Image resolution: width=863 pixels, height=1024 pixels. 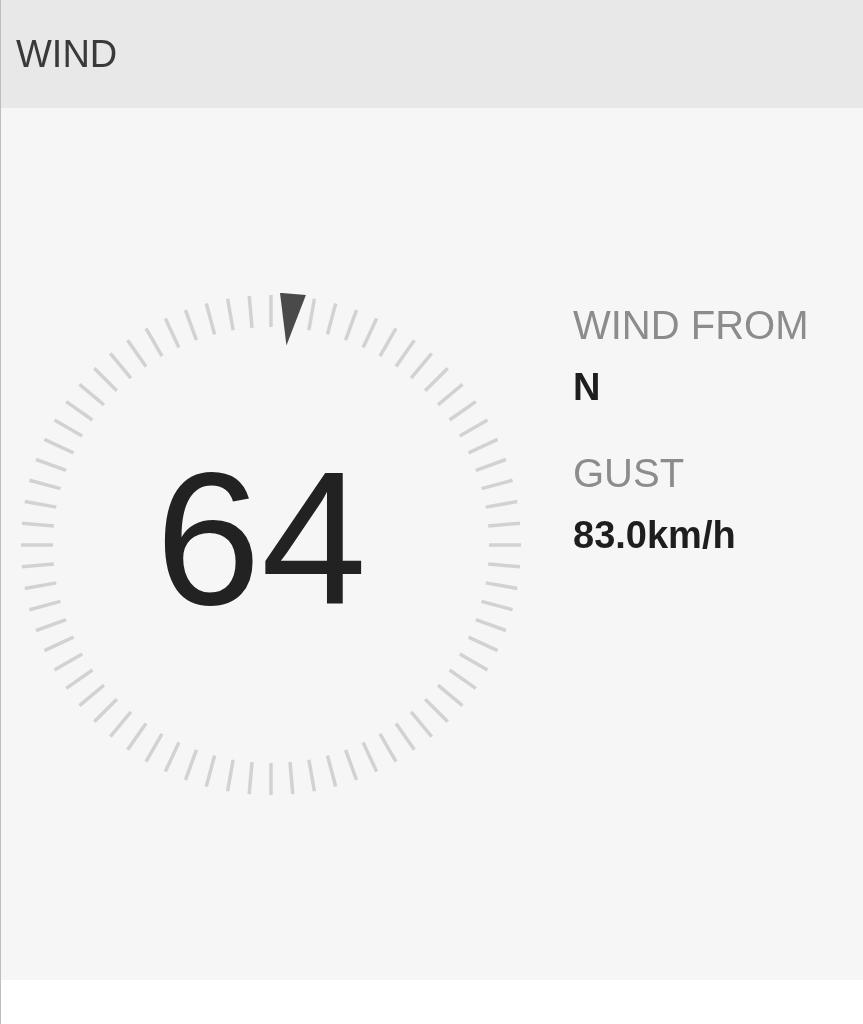 I want to click on detail-value: 83.0km/h, so click(x=655, y=535).